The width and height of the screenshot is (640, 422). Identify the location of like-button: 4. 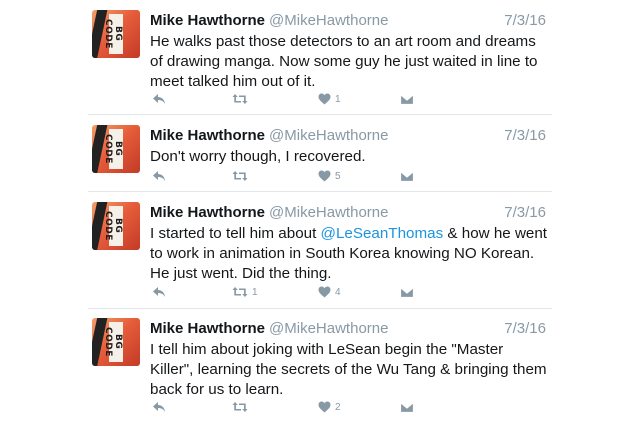
(329, 292).